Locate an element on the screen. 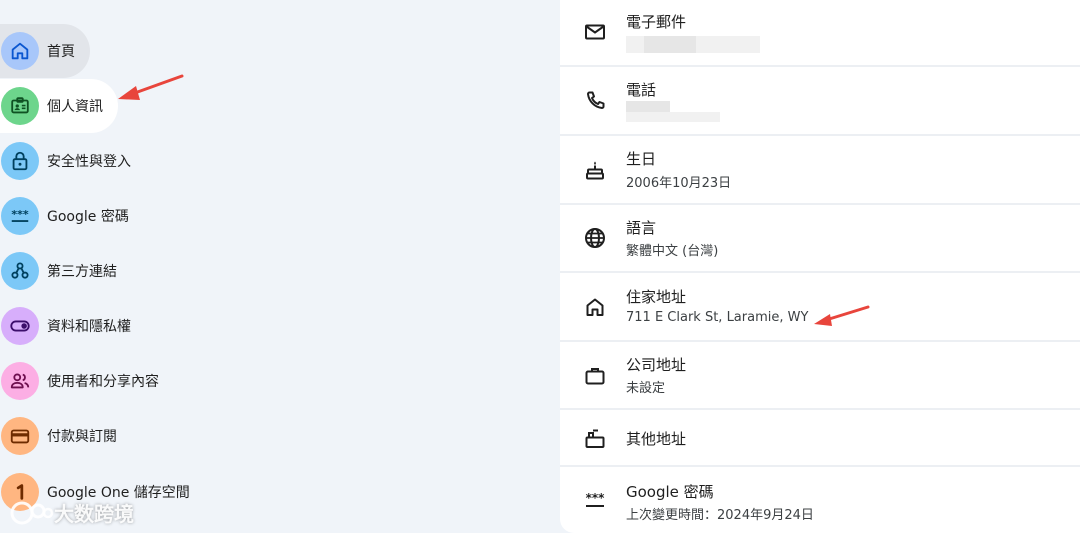  briefcase-icon is located at coordinates (595, 376).